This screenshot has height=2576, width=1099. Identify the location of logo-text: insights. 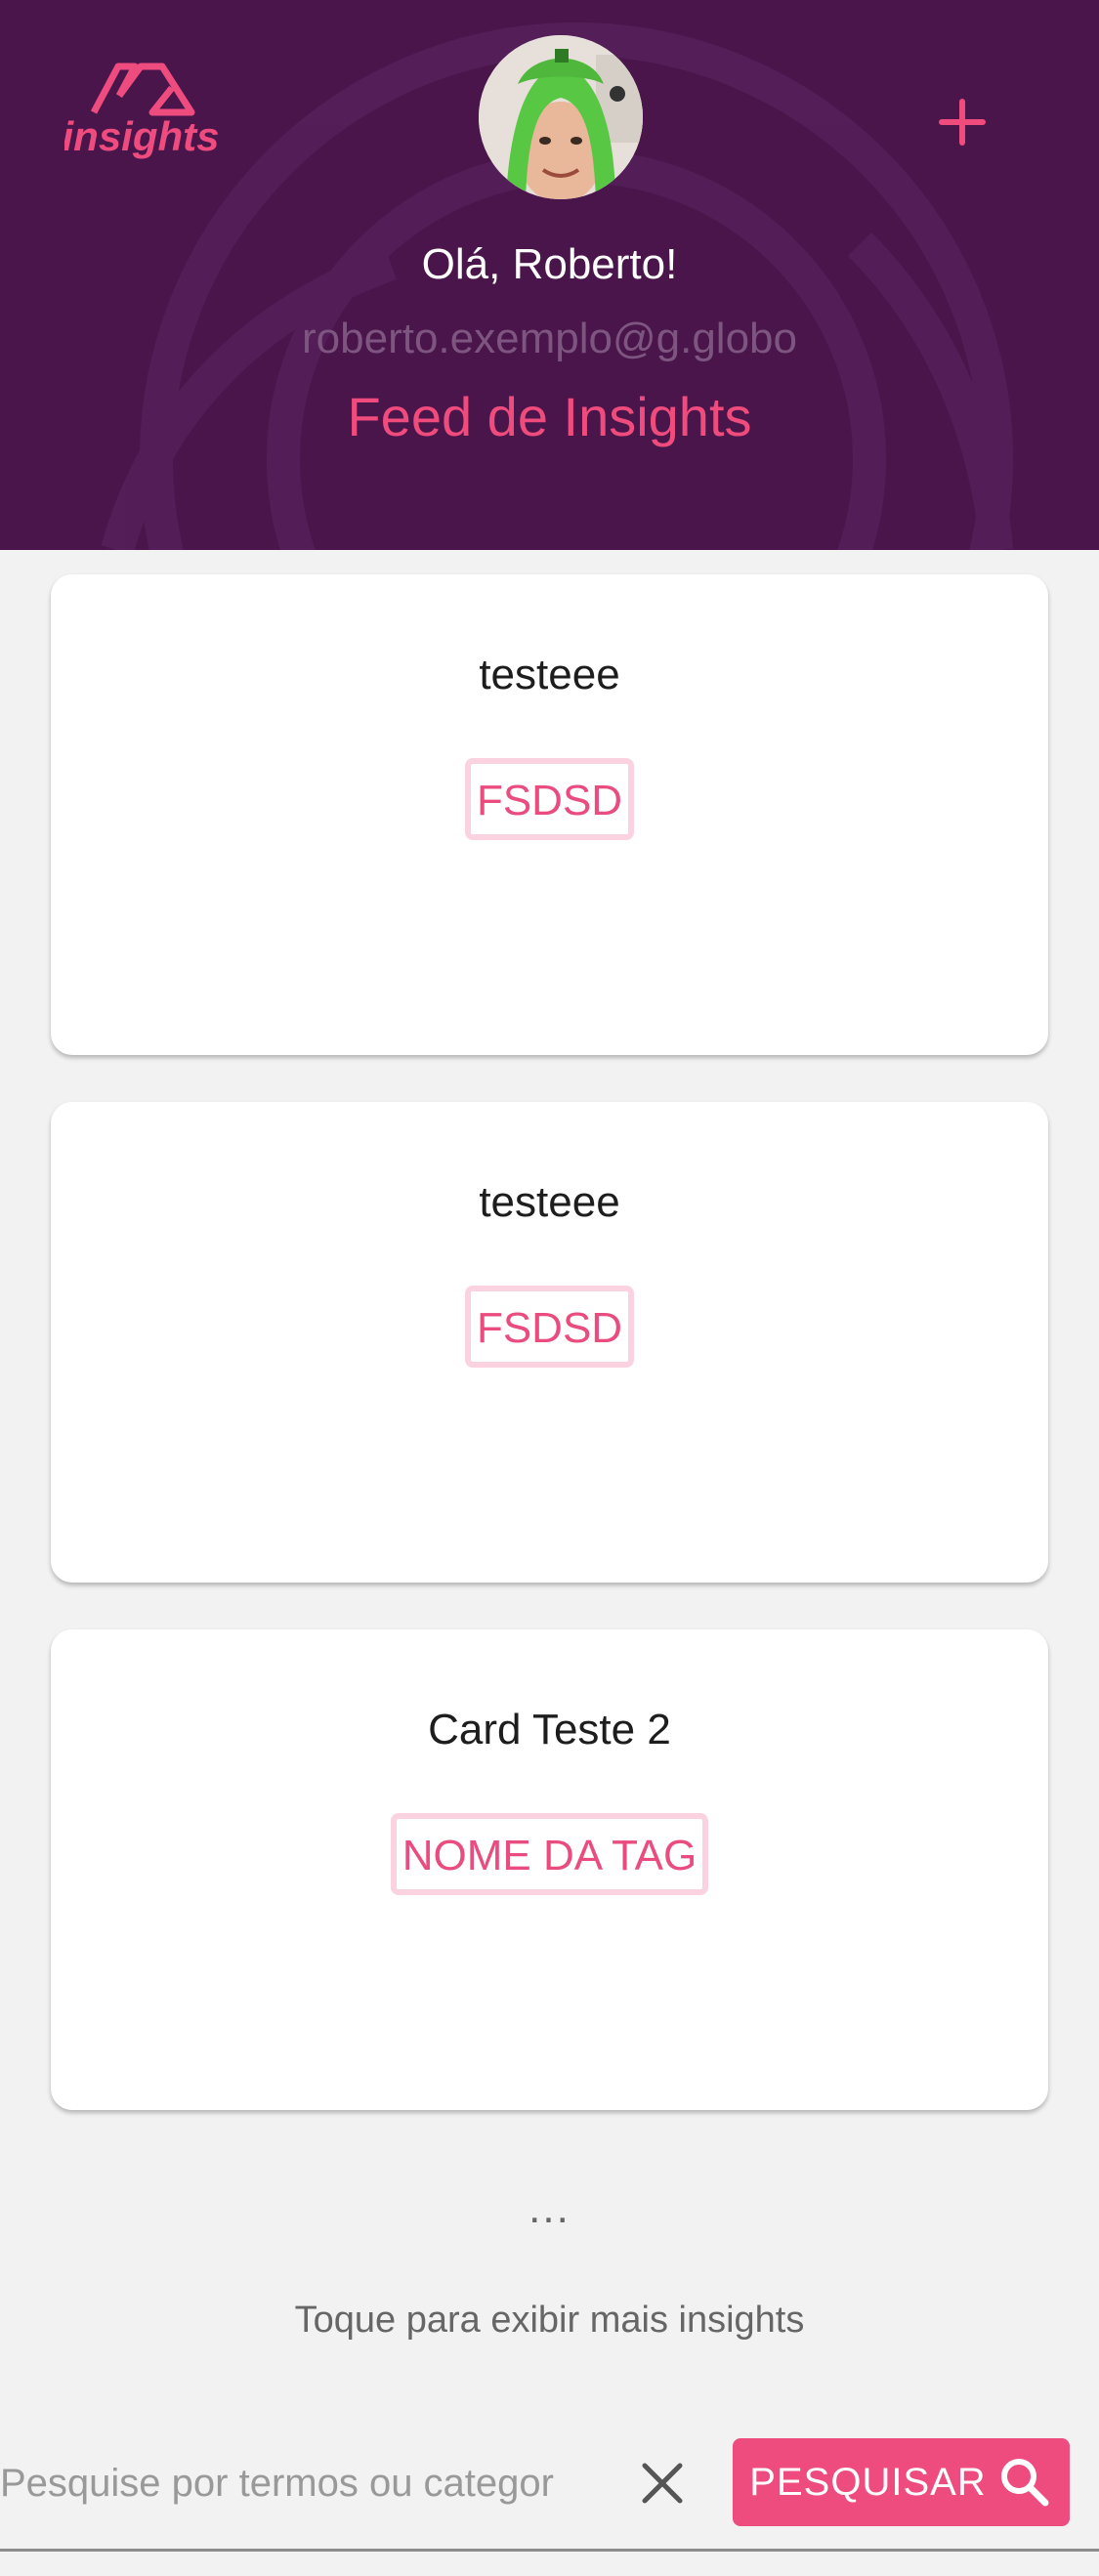
(142, 136).